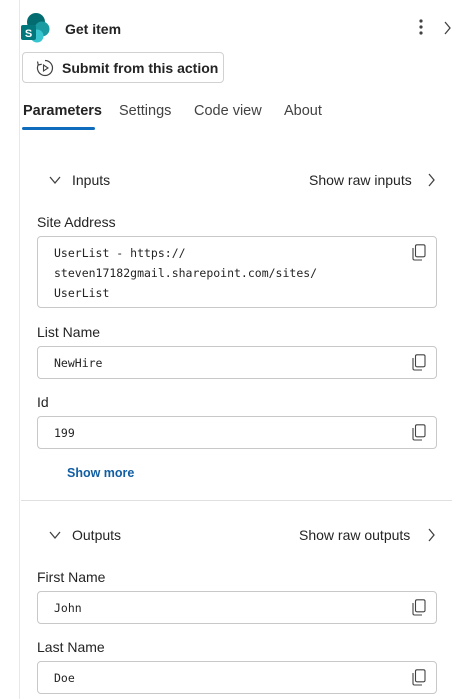  I want to click on more-vertical-icon, so click(421, 27).